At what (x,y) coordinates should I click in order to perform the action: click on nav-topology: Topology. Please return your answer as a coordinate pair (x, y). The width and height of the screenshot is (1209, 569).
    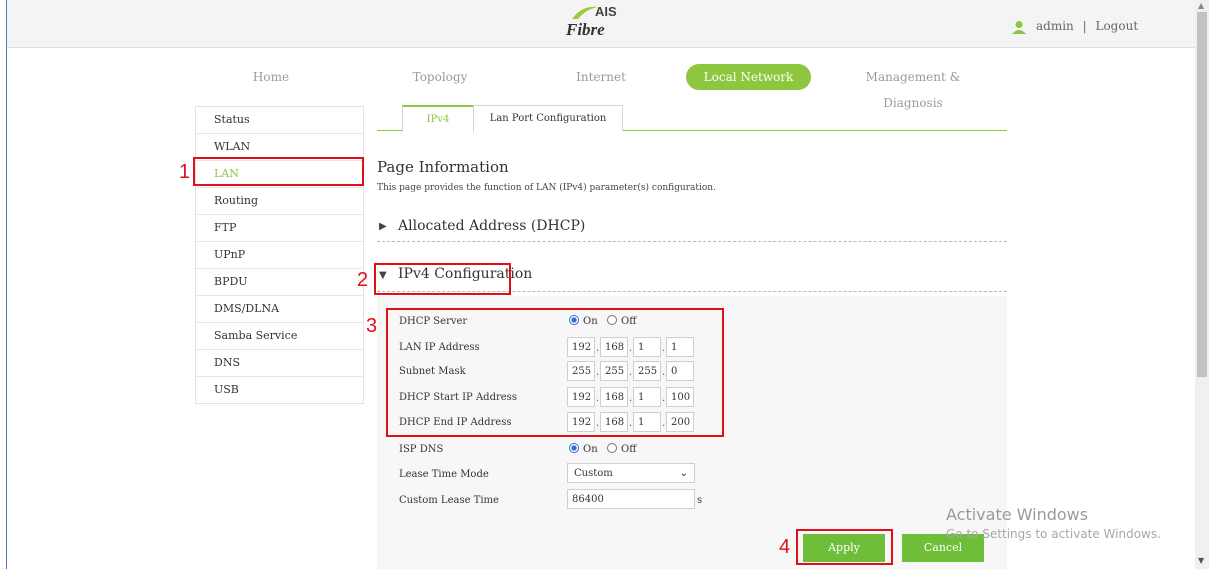
    Looking at the image, I should click on (440, 77).